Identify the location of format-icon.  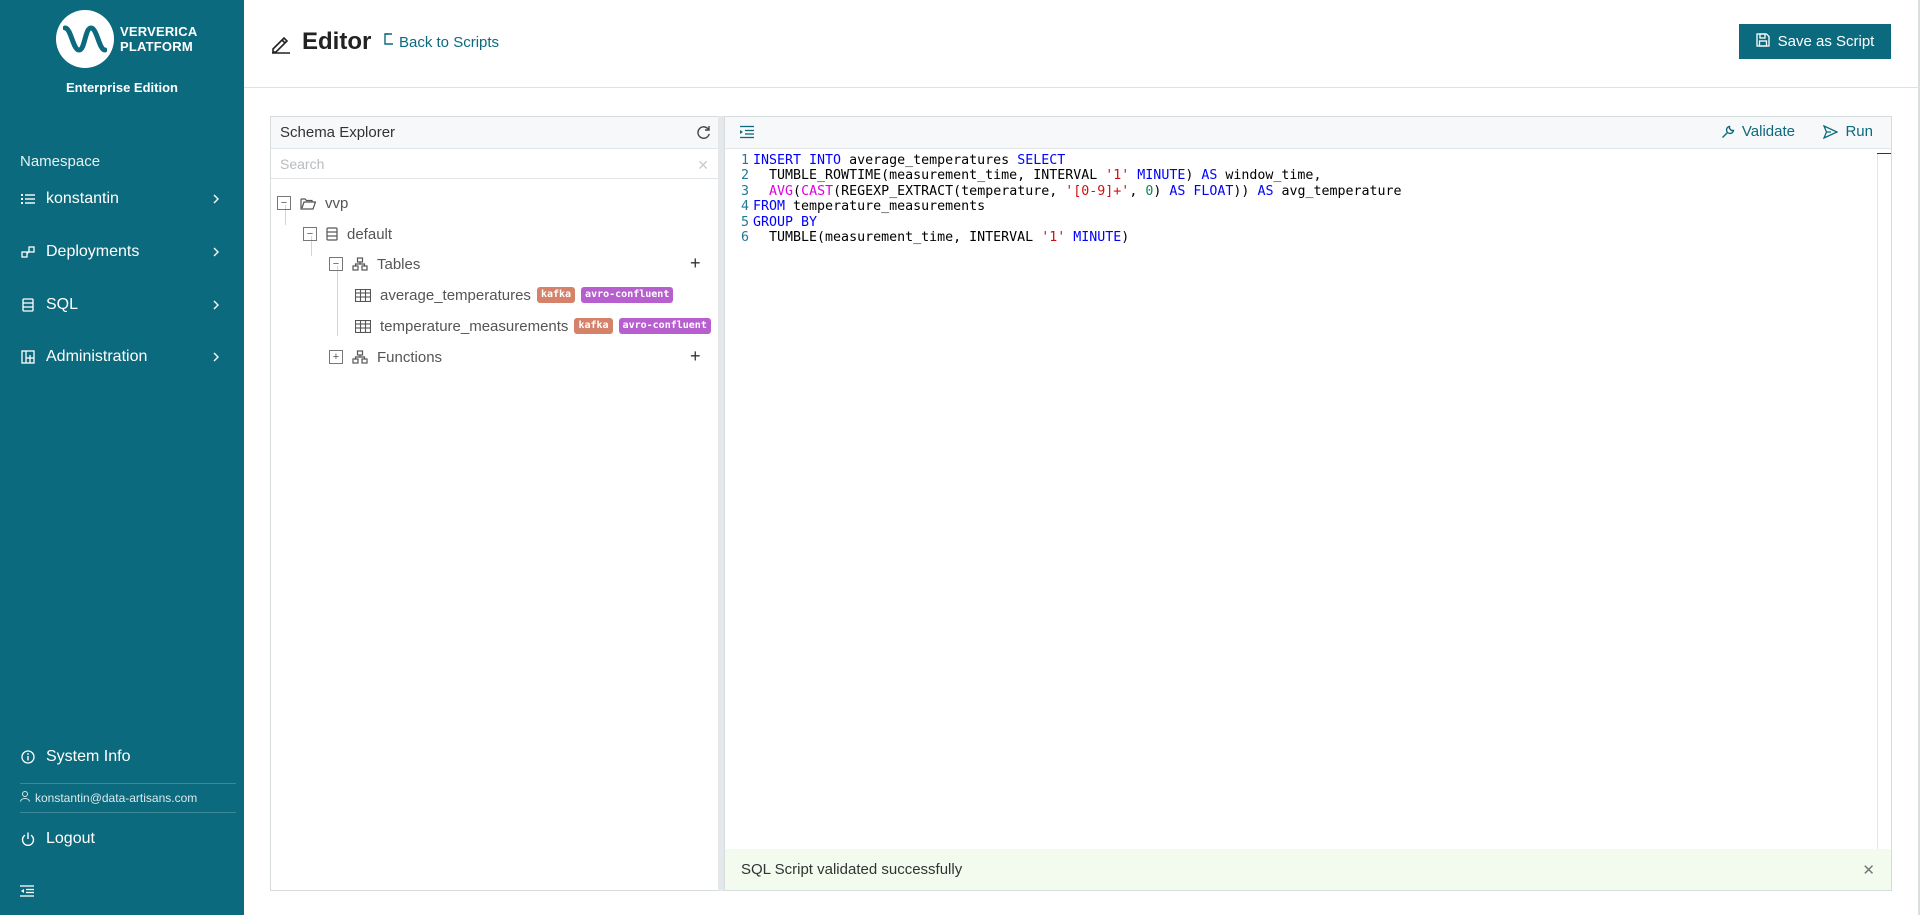
(747, 134).